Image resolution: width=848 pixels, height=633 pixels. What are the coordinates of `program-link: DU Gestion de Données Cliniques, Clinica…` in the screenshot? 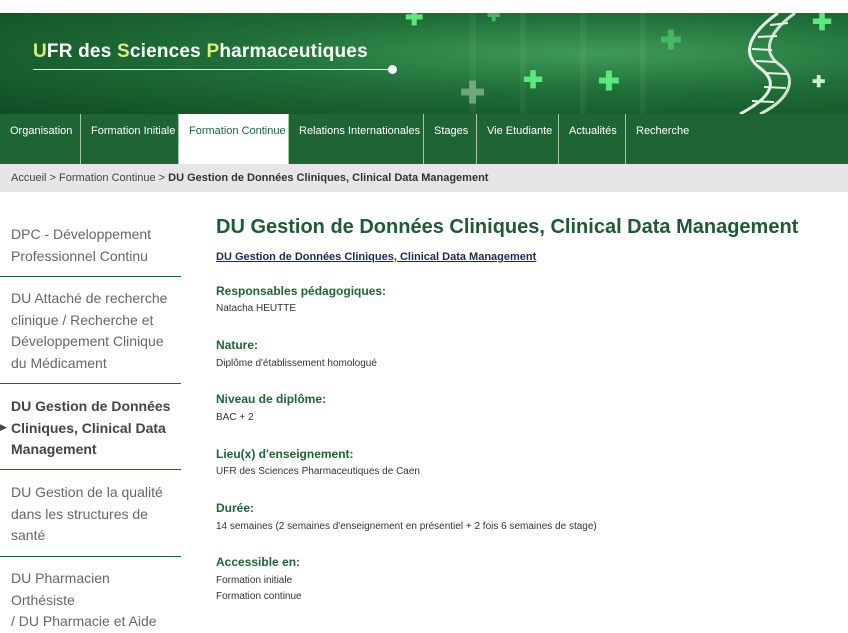 It's located at (376, 257).